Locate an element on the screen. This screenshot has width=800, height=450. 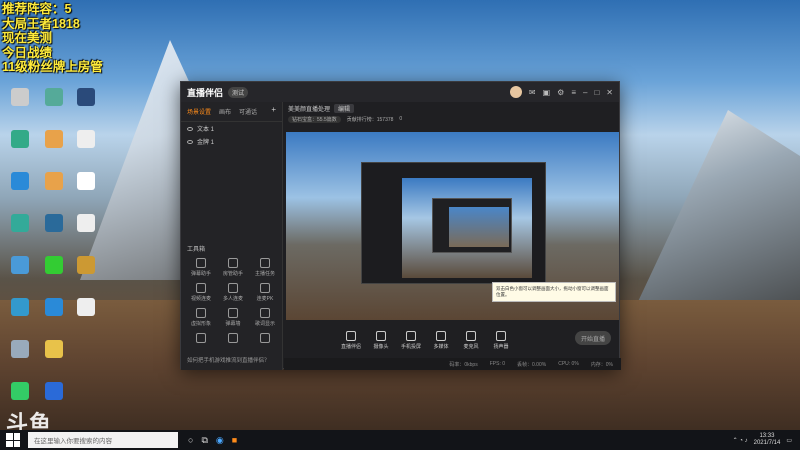
avatar is located at coordinates (515, 92).